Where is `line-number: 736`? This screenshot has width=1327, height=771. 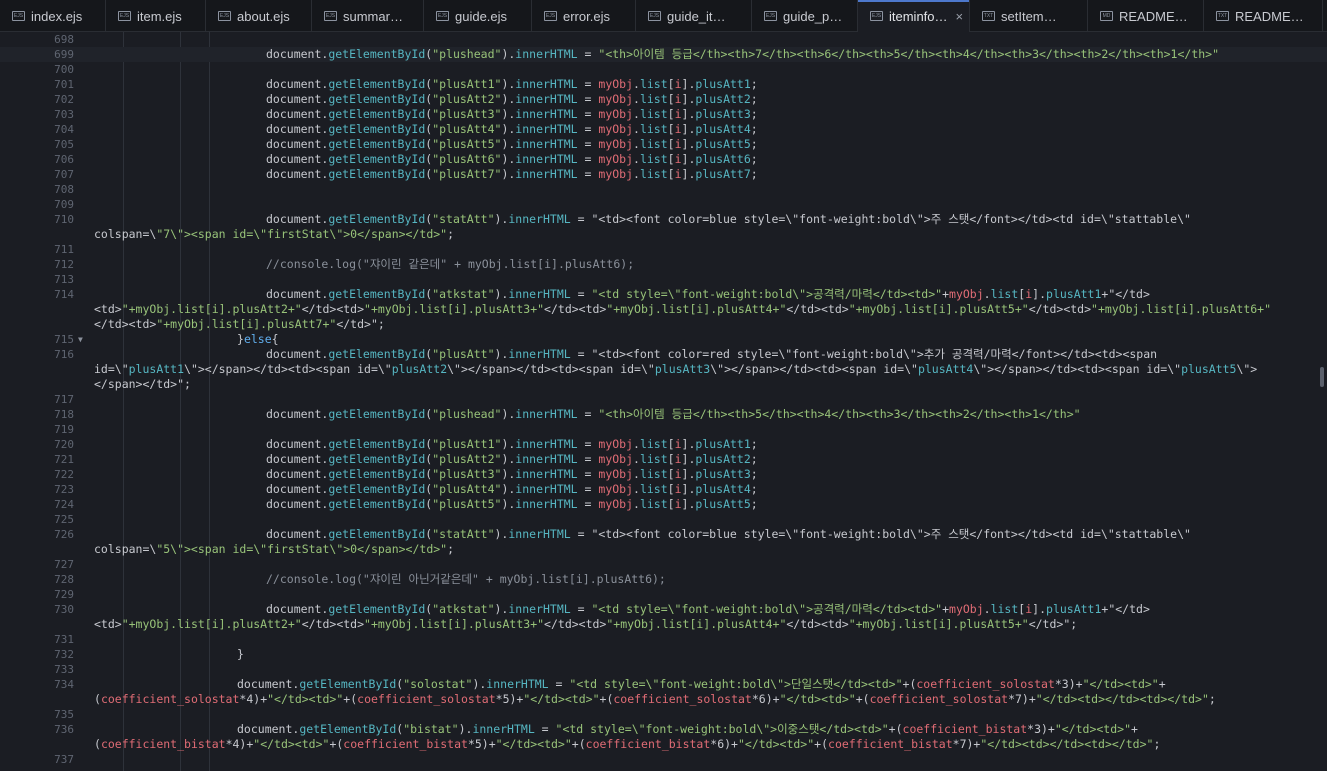
line-number: 736 is located at coordinates (64, 729).